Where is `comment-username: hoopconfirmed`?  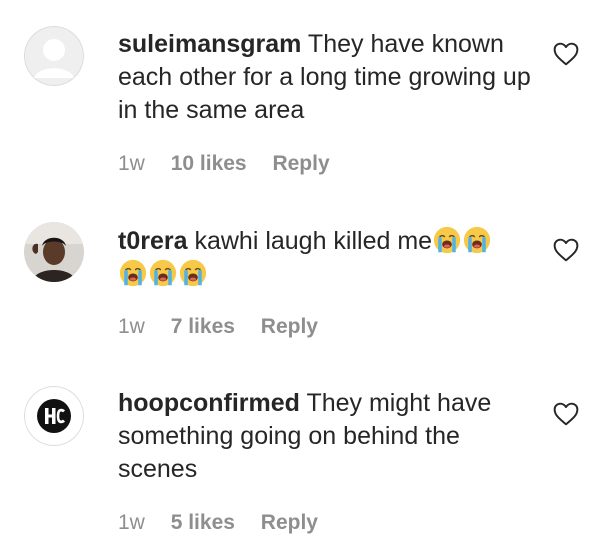 comment-username: hoopconfirmed is located at coordinates (209, 403).